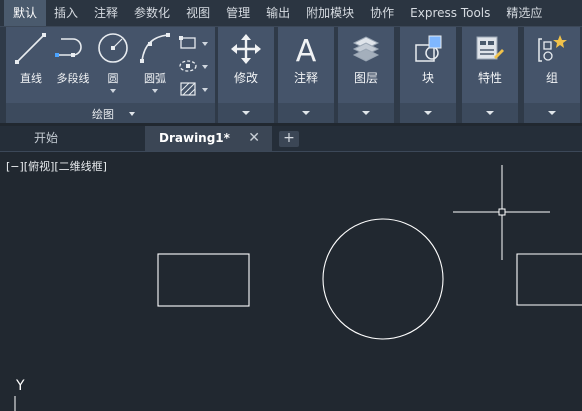 The width and height of the screenshot is (582, 411). Describe the element at coordinates (205, 90) in the screenshot. I see `hatch-dropdown-icon` at that location.